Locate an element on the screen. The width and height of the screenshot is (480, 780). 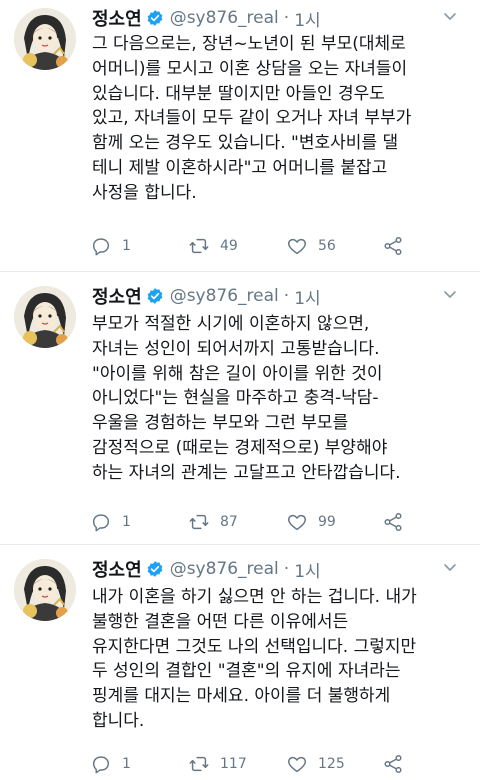
tweet-text-line: 우울을 경험하는 부모와 그런 부모를 is located at coordinates (220, 423).